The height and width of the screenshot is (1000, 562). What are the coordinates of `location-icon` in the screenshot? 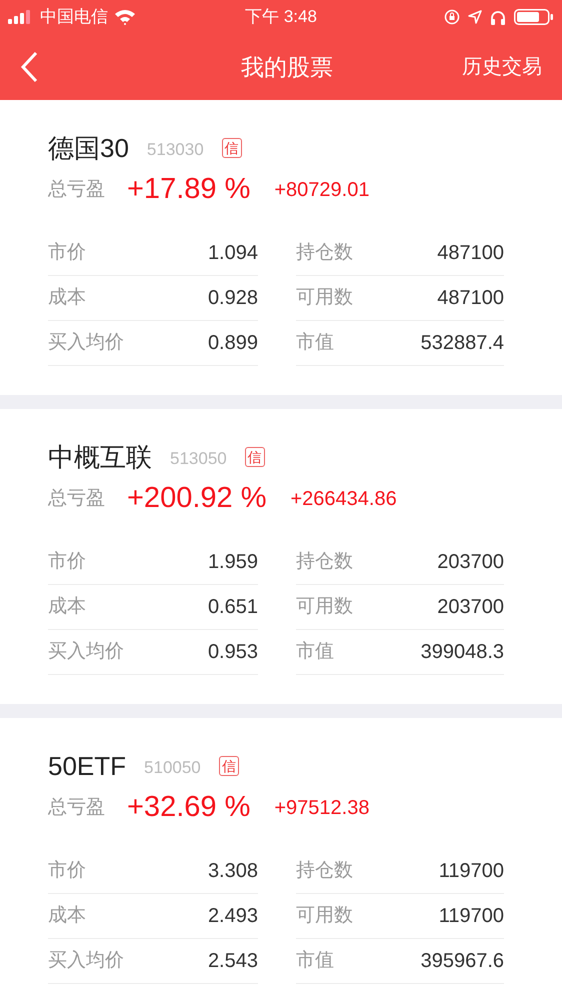 It's located at (475, 17).